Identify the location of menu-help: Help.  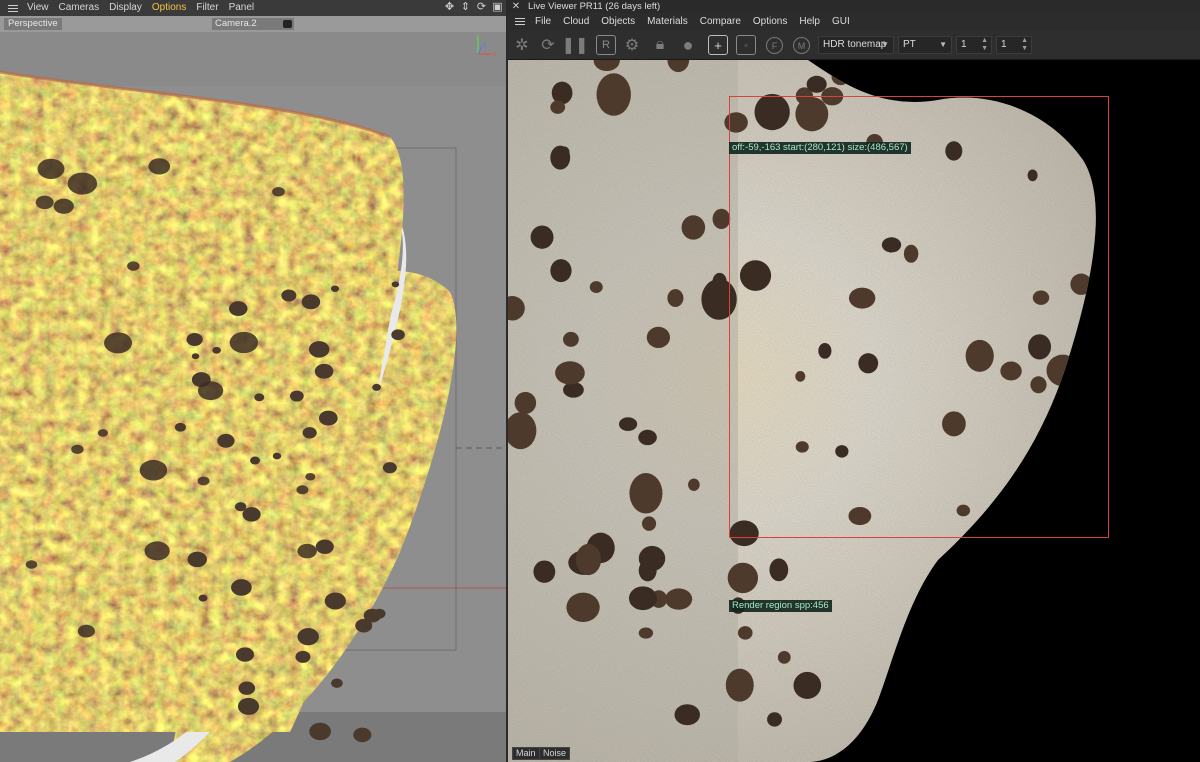
(809, 21).